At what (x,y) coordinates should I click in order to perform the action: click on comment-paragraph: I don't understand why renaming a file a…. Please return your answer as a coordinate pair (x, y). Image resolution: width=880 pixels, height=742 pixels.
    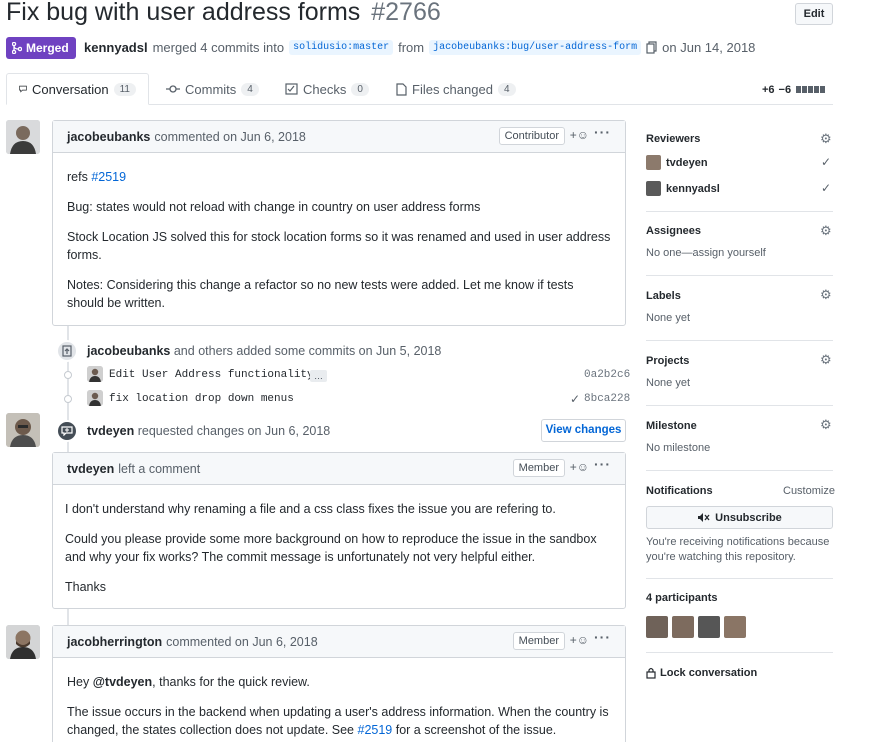
    Looking at the image, I should click on (310, 509).